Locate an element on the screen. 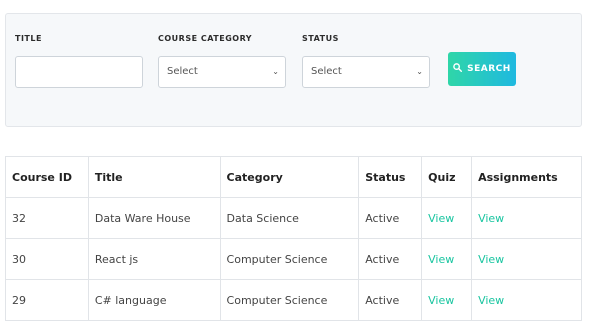 This screenshot has width=590, height=334. column-header-category: Category is located at coordinates (289, 177).